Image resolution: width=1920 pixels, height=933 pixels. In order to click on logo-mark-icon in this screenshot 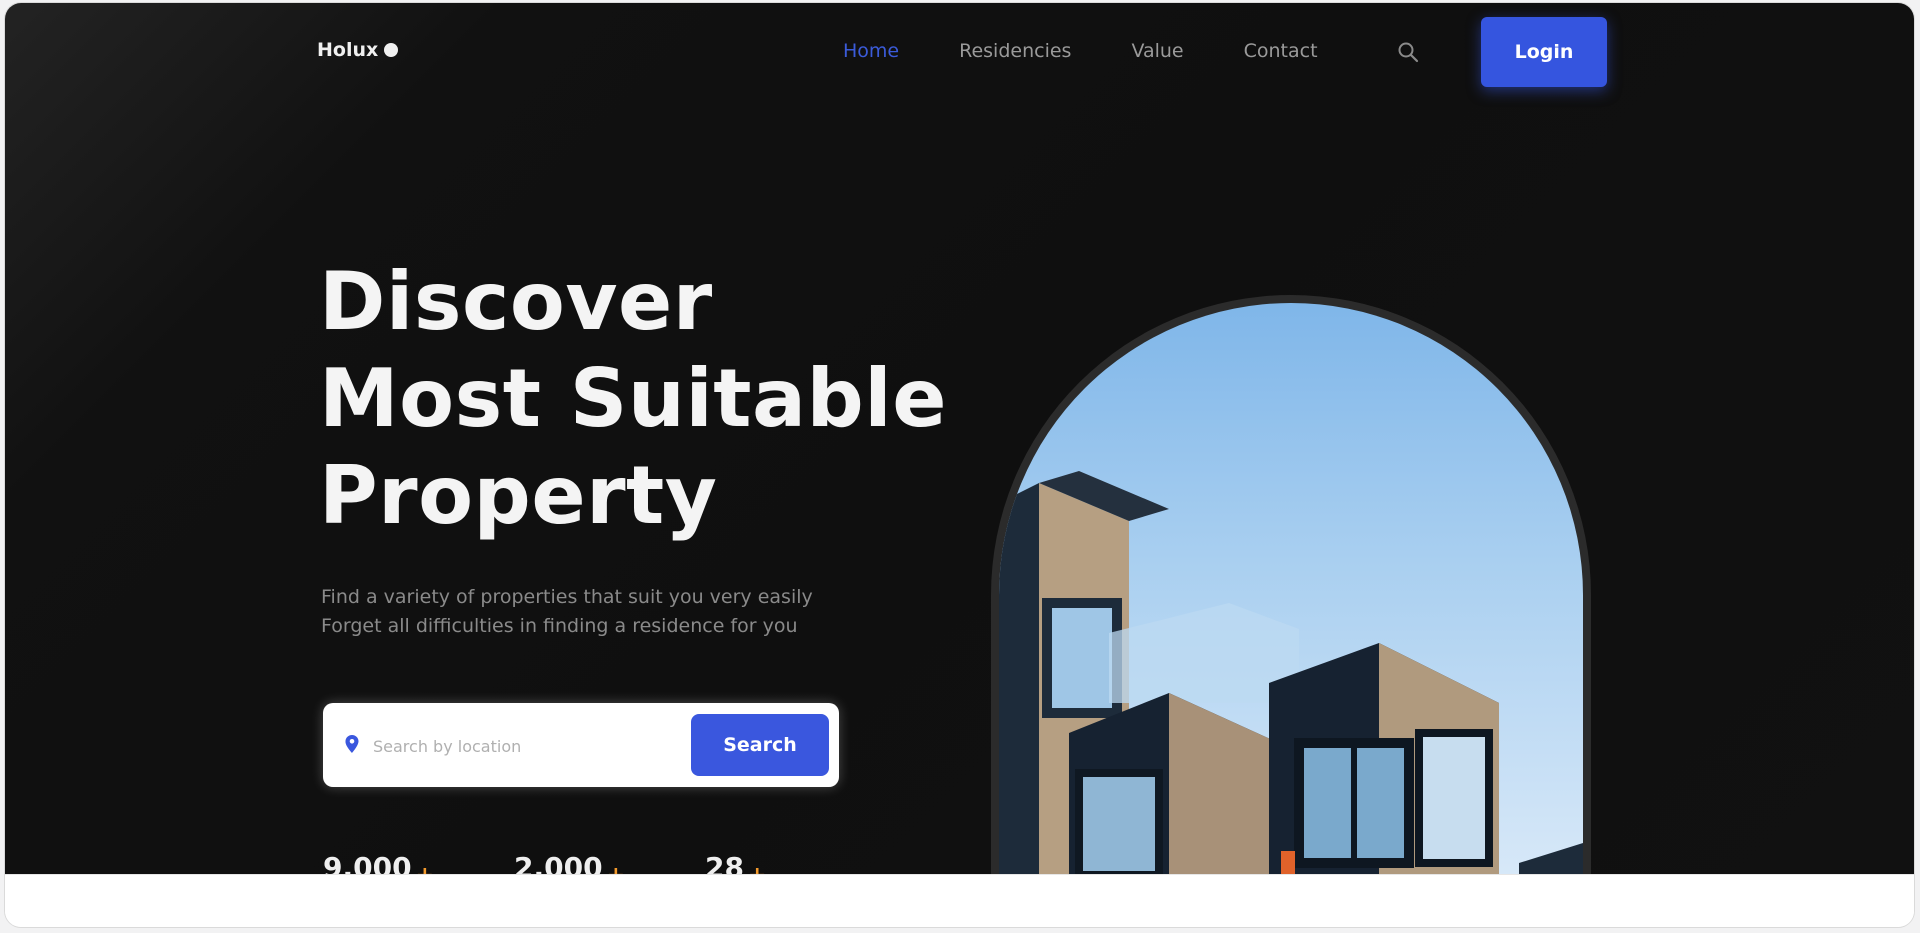, I will do `click(391, 50)`.